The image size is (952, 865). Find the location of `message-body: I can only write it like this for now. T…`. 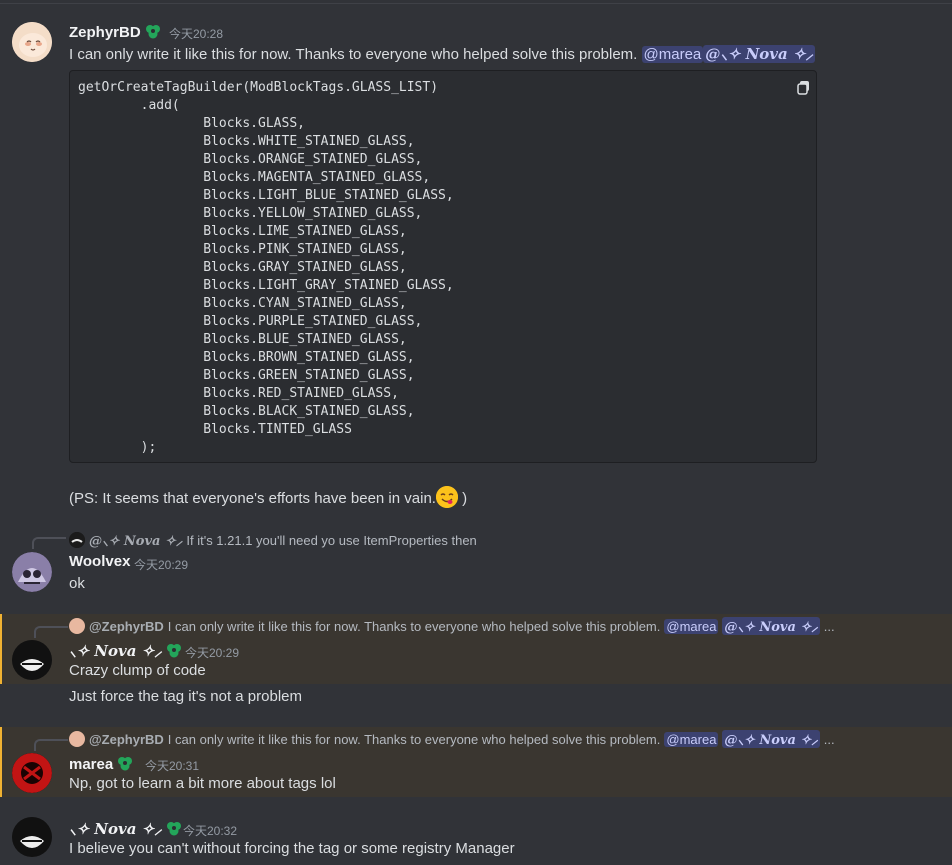

message-body: I can only write it like this for now. T… is located at coordinates (353, 54).